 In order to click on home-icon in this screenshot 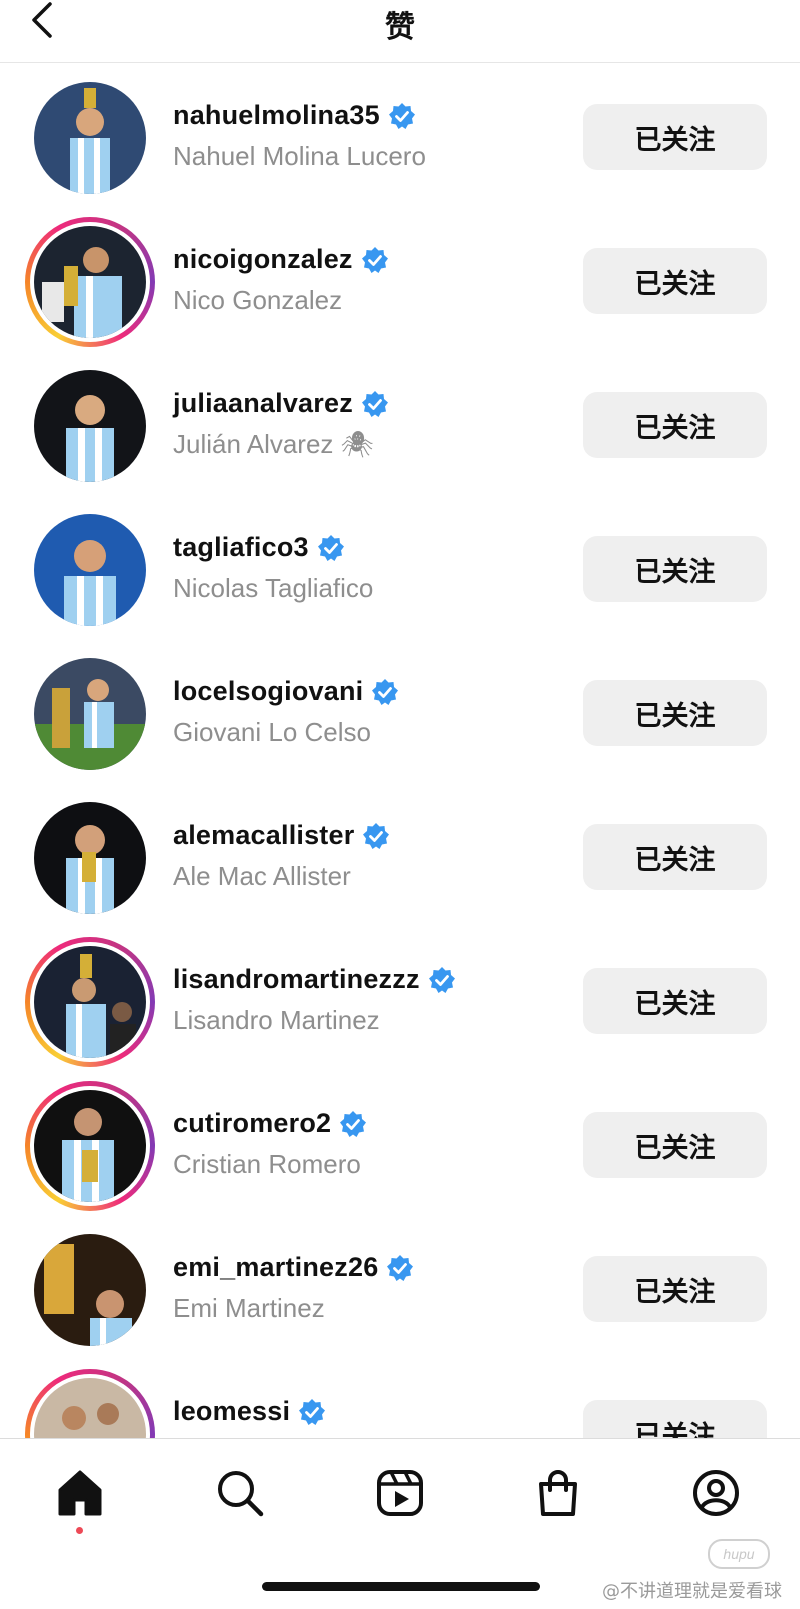, I will do `click(80, 1493)`.